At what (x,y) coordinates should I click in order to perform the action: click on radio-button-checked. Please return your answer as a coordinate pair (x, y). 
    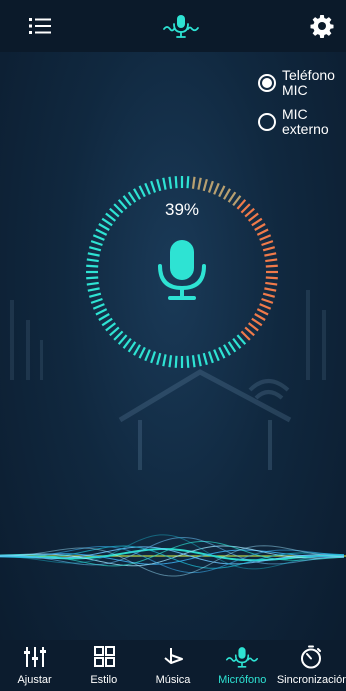
    Looking at the image, I should click on (267, 83).